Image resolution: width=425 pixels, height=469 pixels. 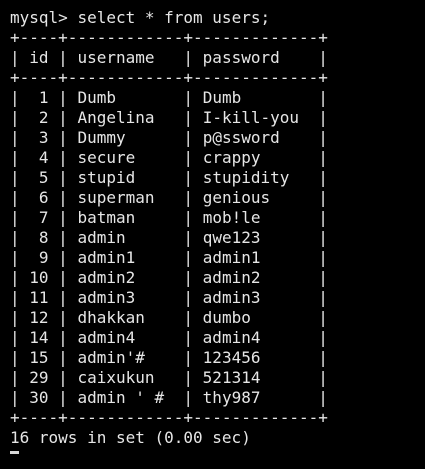 I want to click on table-row: | 4 | secure | crappy |, so click(x=169, y=157).